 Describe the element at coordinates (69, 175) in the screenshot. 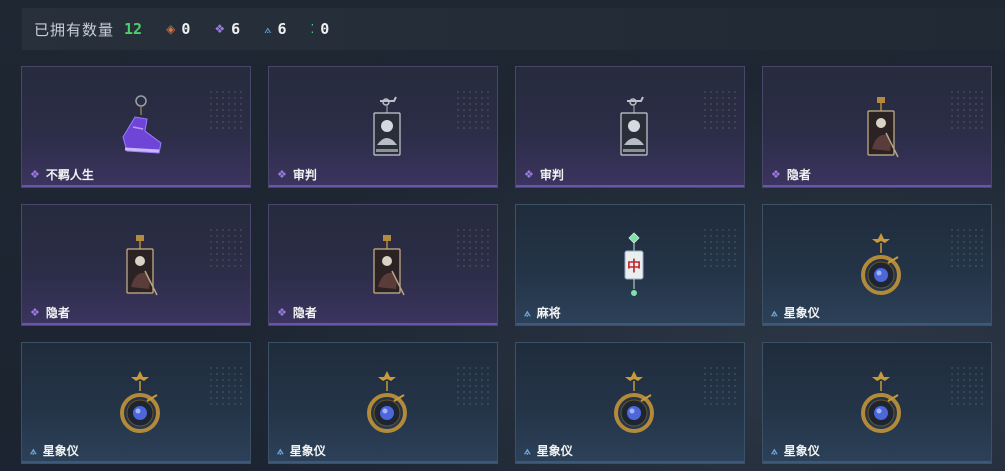

I see `item-name: 不羁人生` at that location.